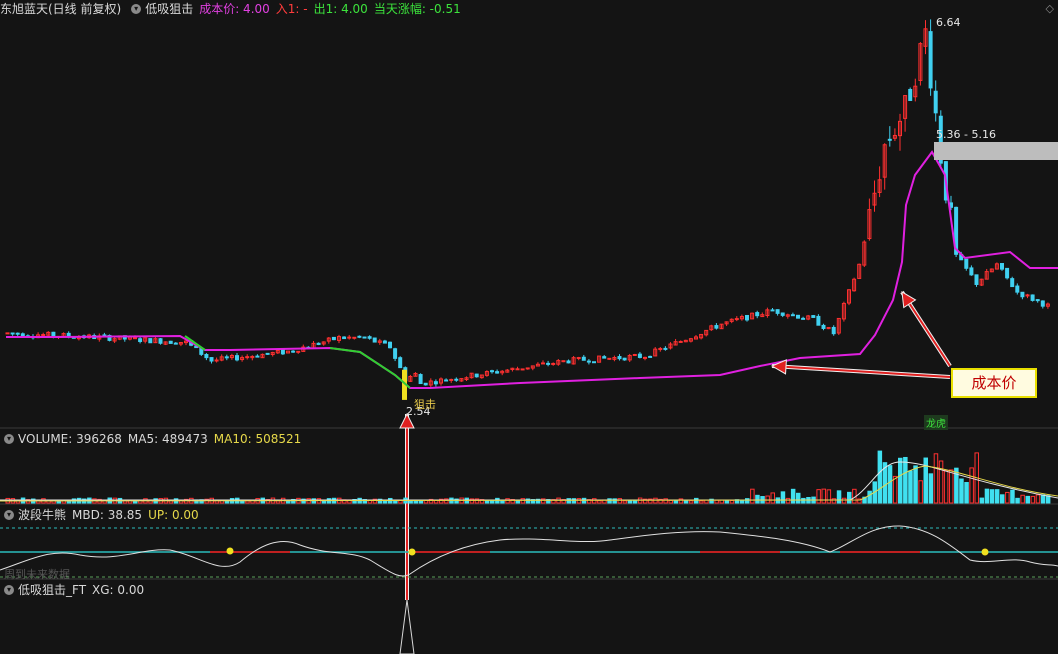 The image size is (1058, 654). I want to click on stock-title: 东旭蓝天(日线 前复权), so click(60, 9).